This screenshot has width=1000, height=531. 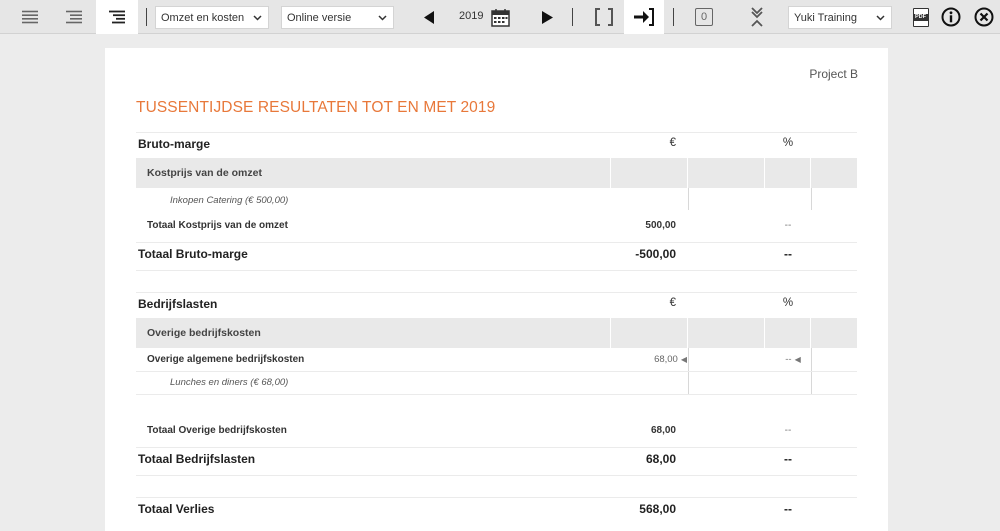 What do you see at coordinates (471, 16) in the screenshot?
I see `year-value: 2019` at bounding box center [471, 16].